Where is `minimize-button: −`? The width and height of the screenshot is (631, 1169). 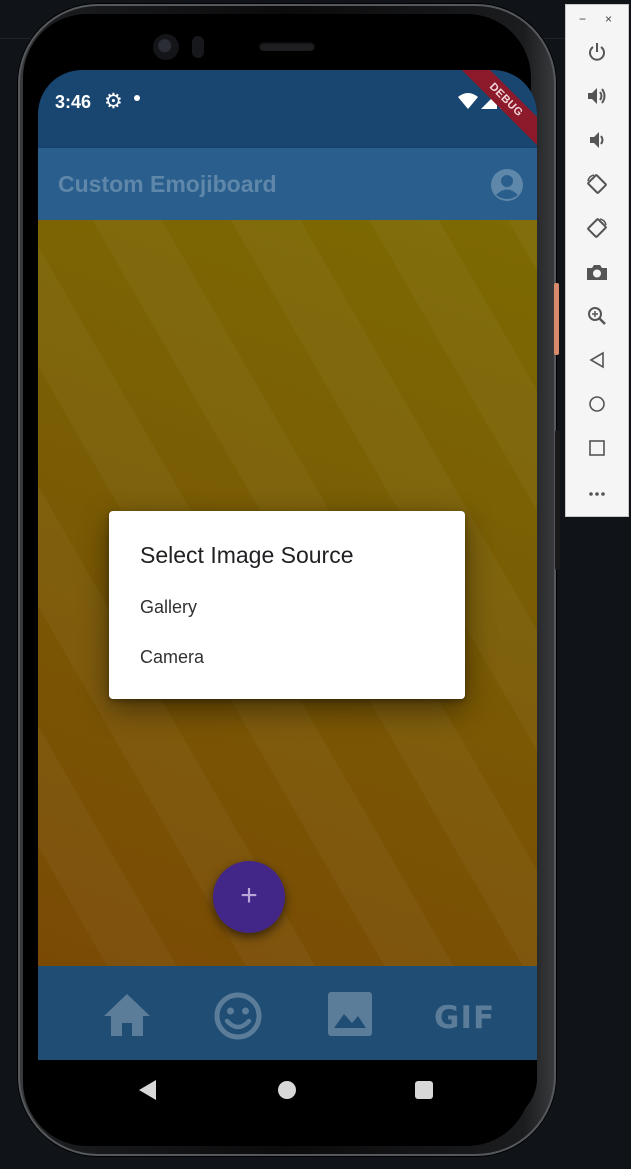 minimize-button: − is located at coordinates (582, 19).